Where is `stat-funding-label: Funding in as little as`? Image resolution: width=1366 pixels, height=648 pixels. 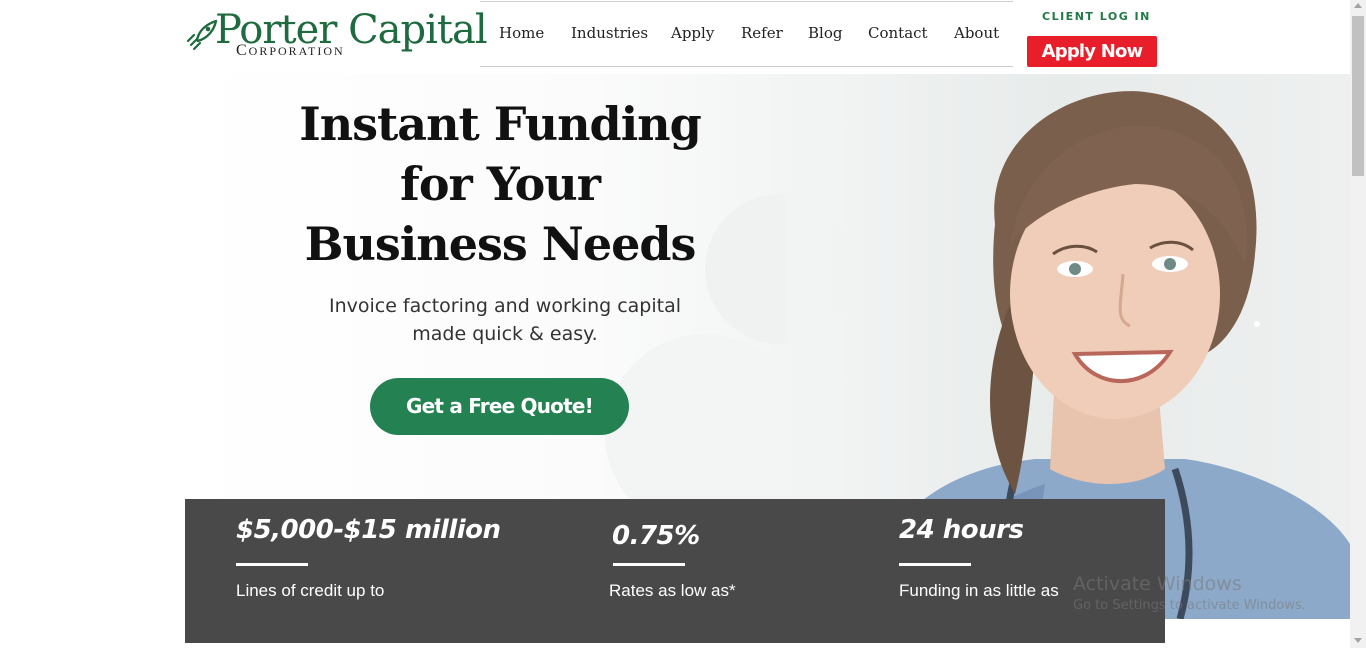 stat-funding-label: Funding in as little as is located at coordinates (979, 590).